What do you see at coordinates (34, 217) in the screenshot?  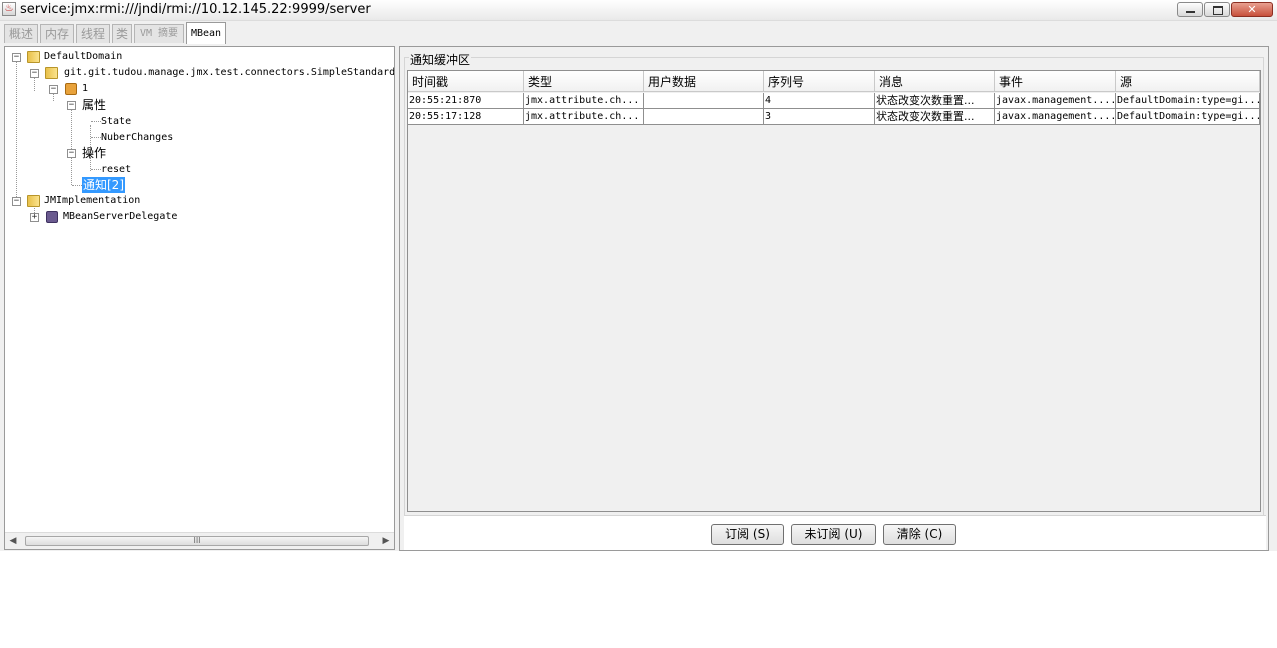 I see `expand-toggle-mbean-server-delegate: +` at bounding box center [34, 217].